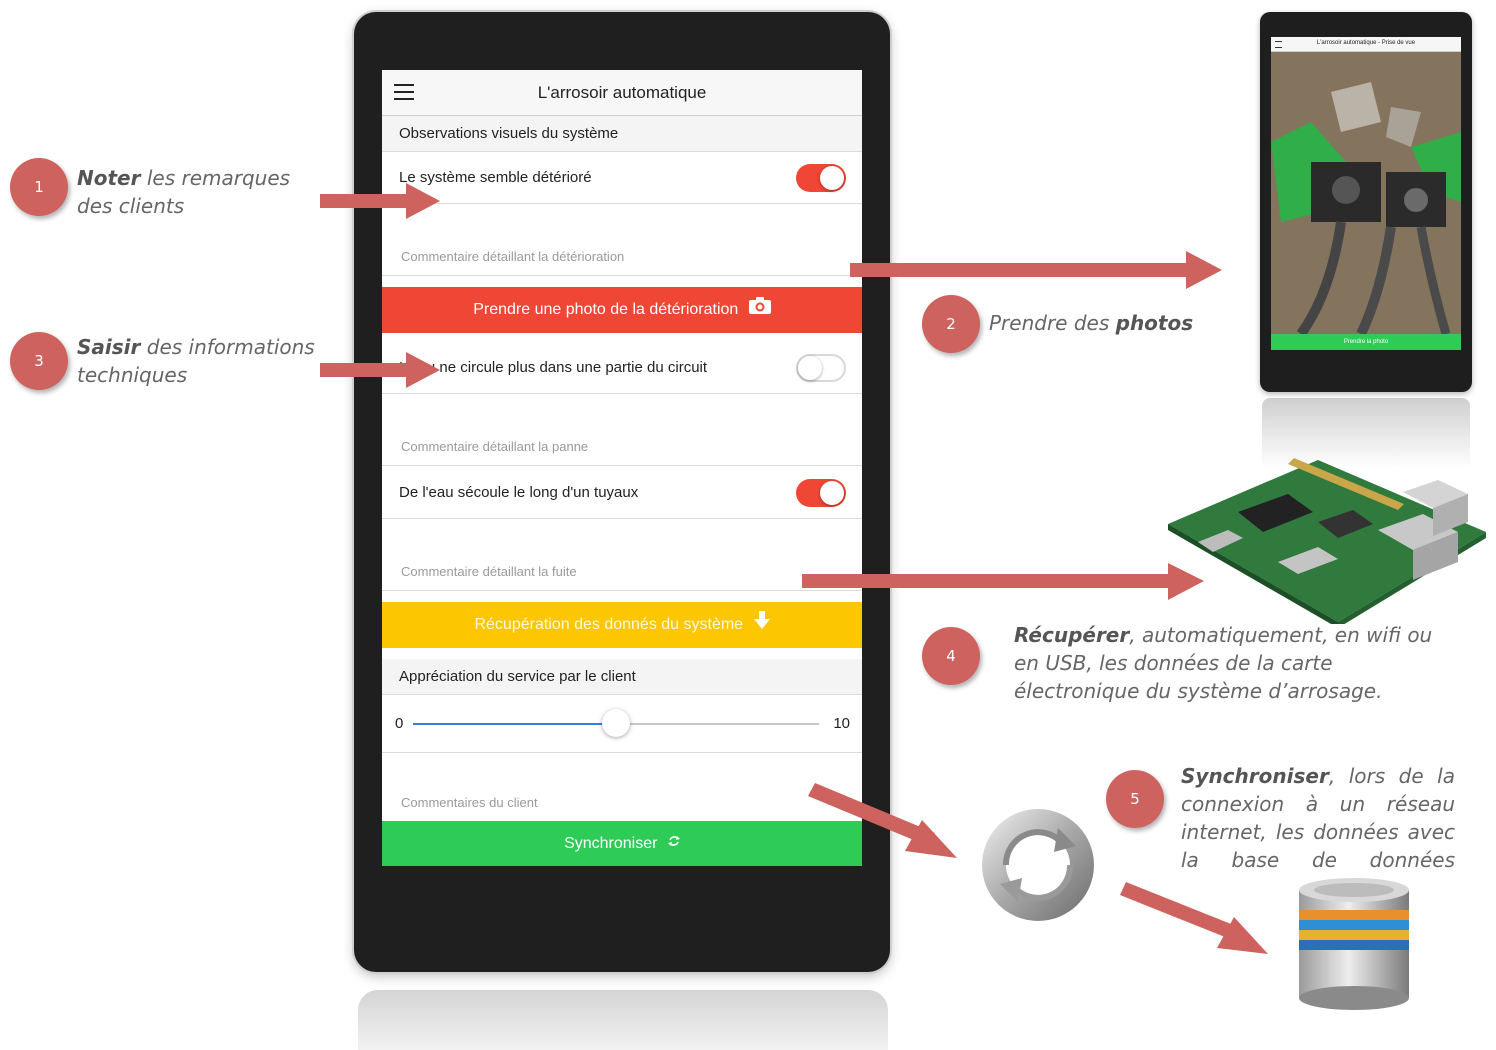 Image resolution: width=1496 pixels, height=1050 pixels. I want to click on callout-badge-1: 1, so click(39, 187).